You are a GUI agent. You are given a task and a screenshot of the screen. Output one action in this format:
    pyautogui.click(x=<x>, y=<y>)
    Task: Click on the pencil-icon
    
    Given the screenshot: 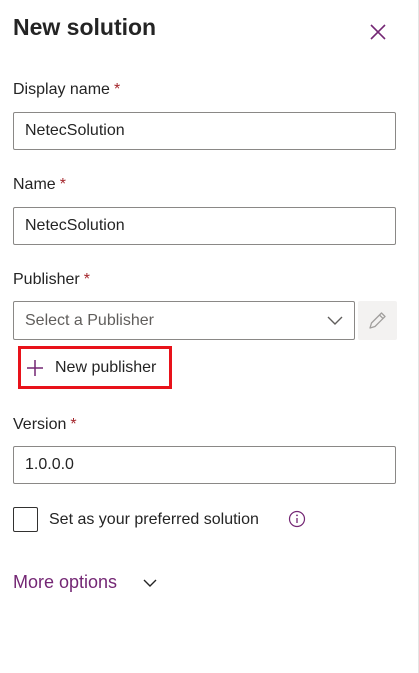 What is the action you would take?
    pyautogui.click(x=377, y=320)
    